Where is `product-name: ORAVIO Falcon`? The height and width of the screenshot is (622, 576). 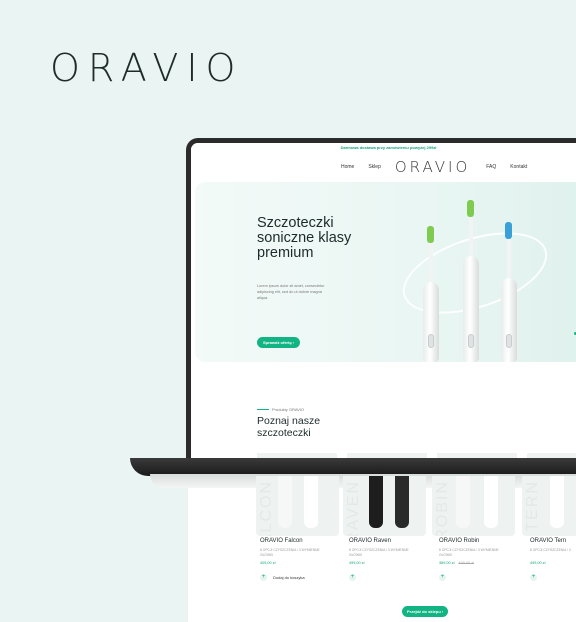
product-name: ORAVIO Falcon is located at coordinates (281, 541).